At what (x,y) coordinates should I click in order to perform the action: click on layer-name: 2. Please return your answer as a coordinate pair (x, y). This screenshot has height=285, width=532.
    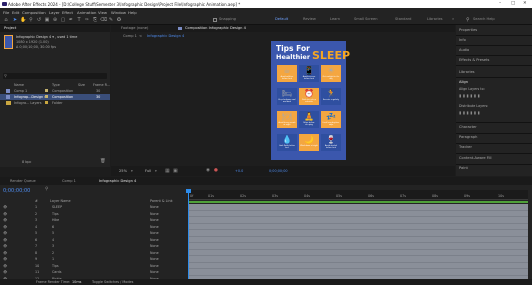
    Looking at the image, I should click on (53, 253).